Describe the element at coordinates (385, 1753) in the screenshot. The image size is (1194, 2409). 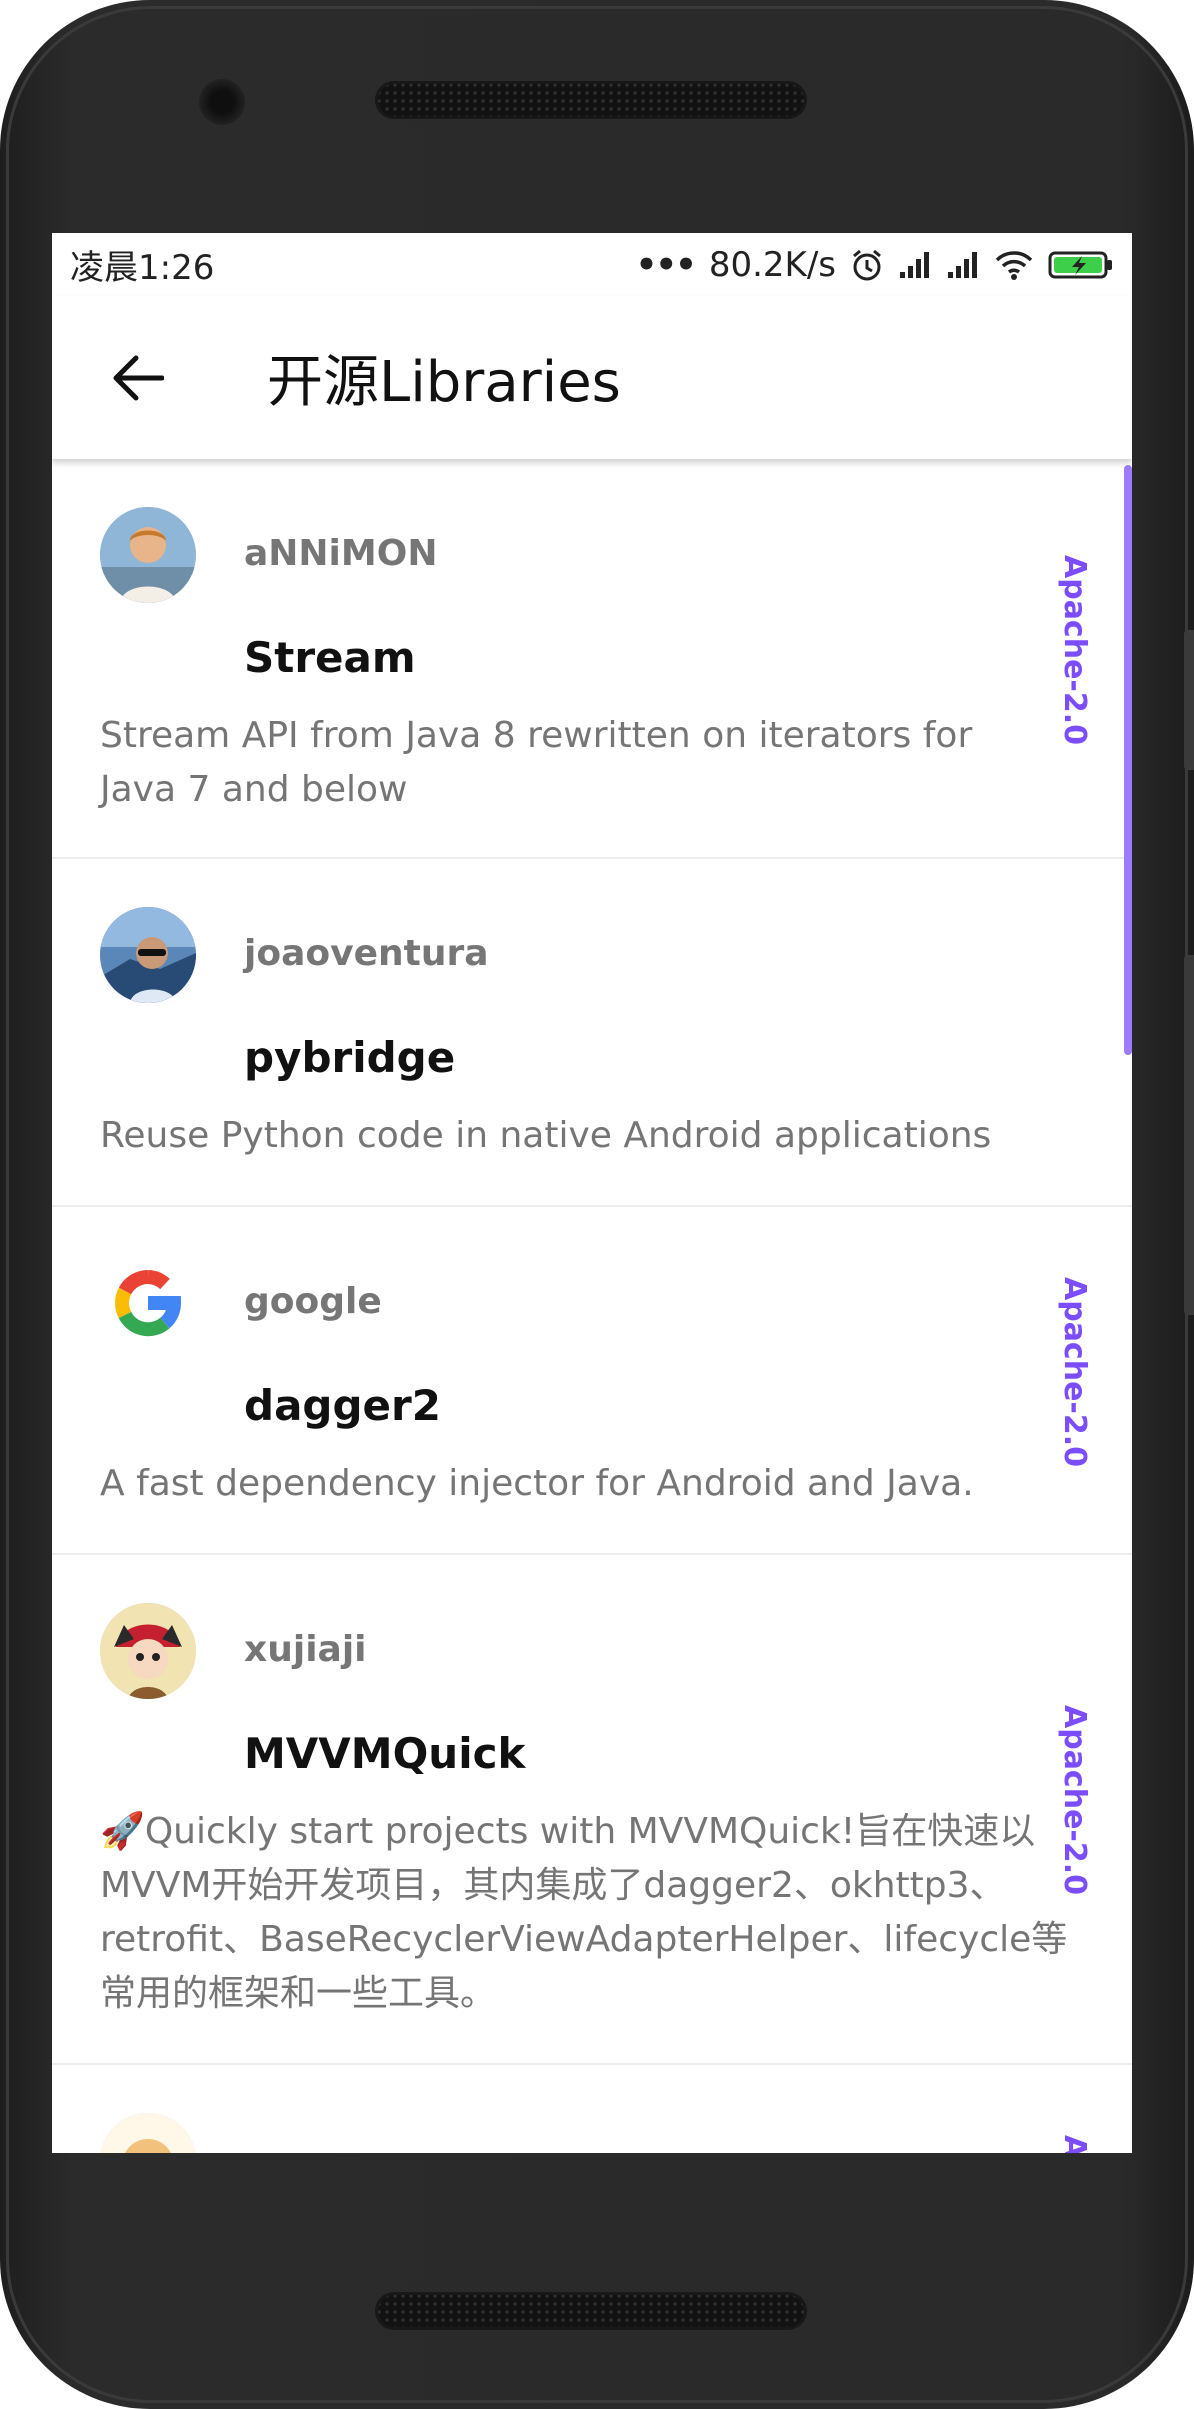
I see `library-name: MVVMQuick` at that location.